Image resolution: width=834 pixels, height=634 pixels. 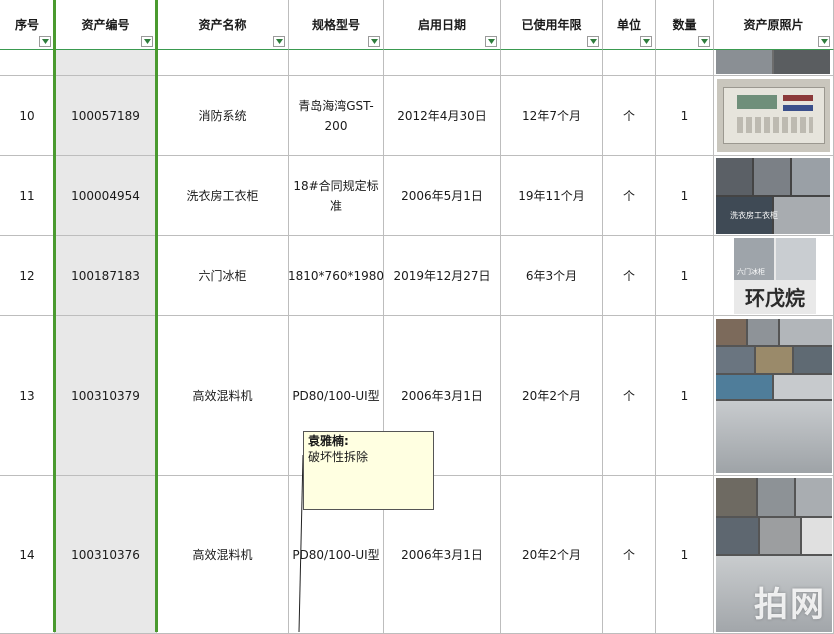 I want to click on cell-comment: 袁雅楠: 破坏性拆除, so click(x=368, y=470).